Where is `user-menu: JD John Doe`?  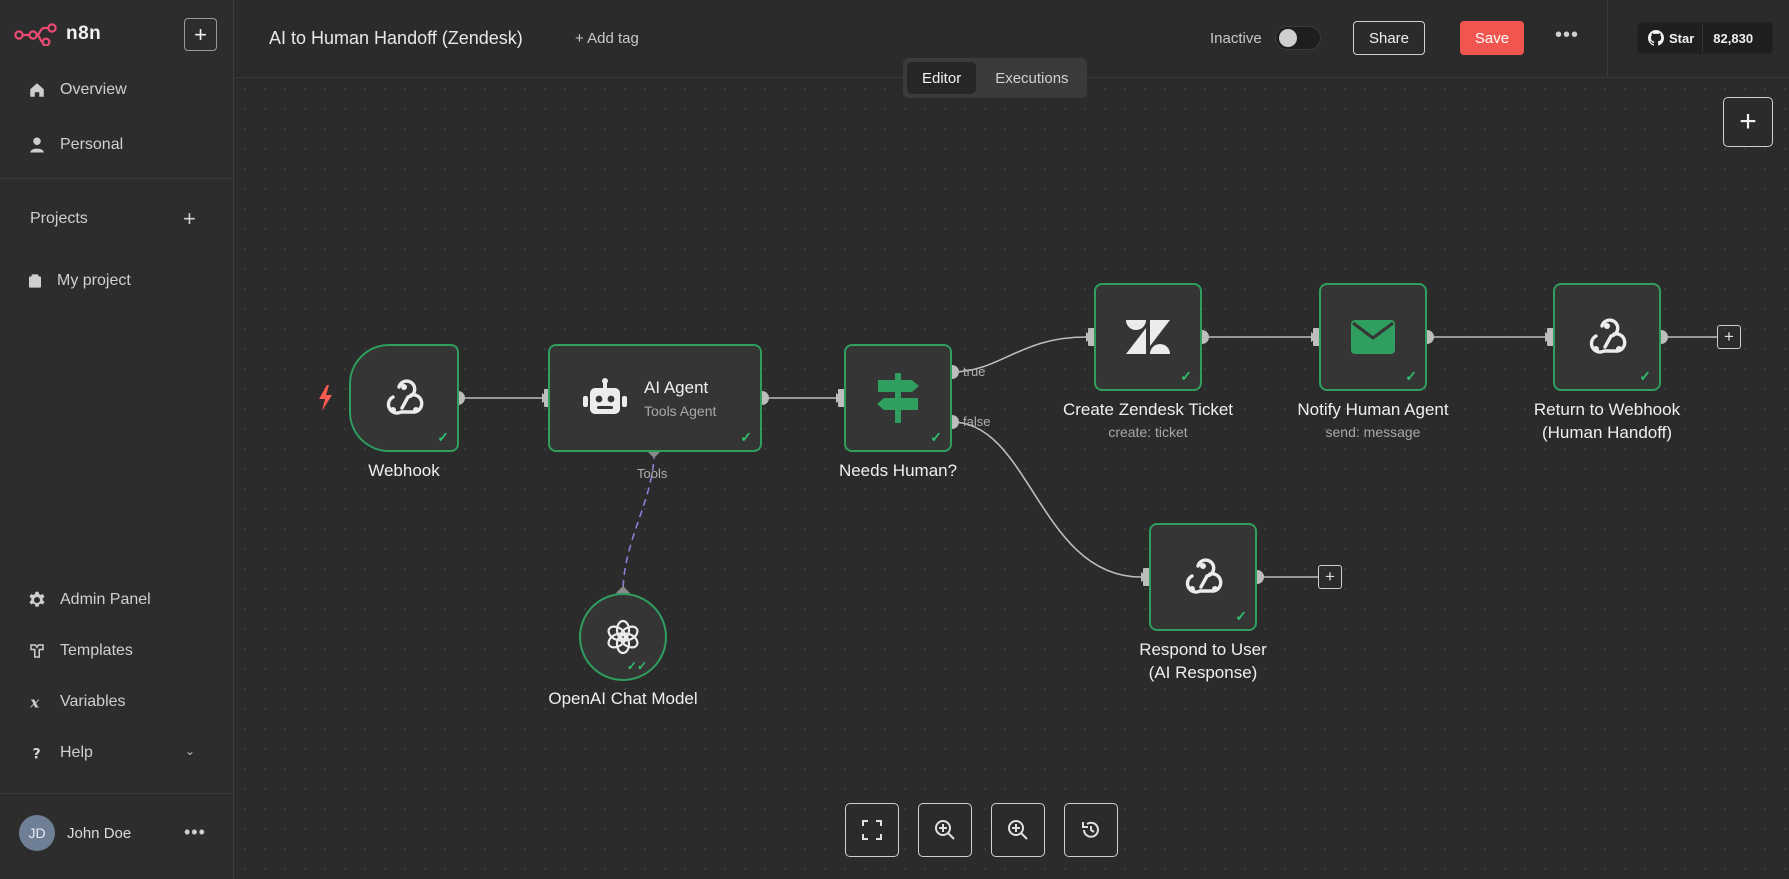 user-menu: JD John Doe is located at coordinates (75, 833).